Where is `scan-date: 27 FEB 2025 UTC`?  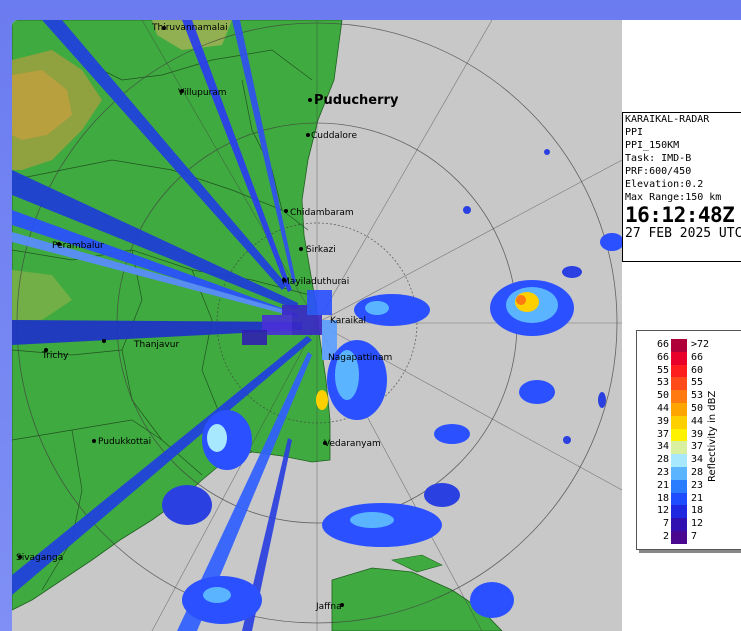 scan-date: 27 FEB 2025 UTC is located at coordinates (683, 233).